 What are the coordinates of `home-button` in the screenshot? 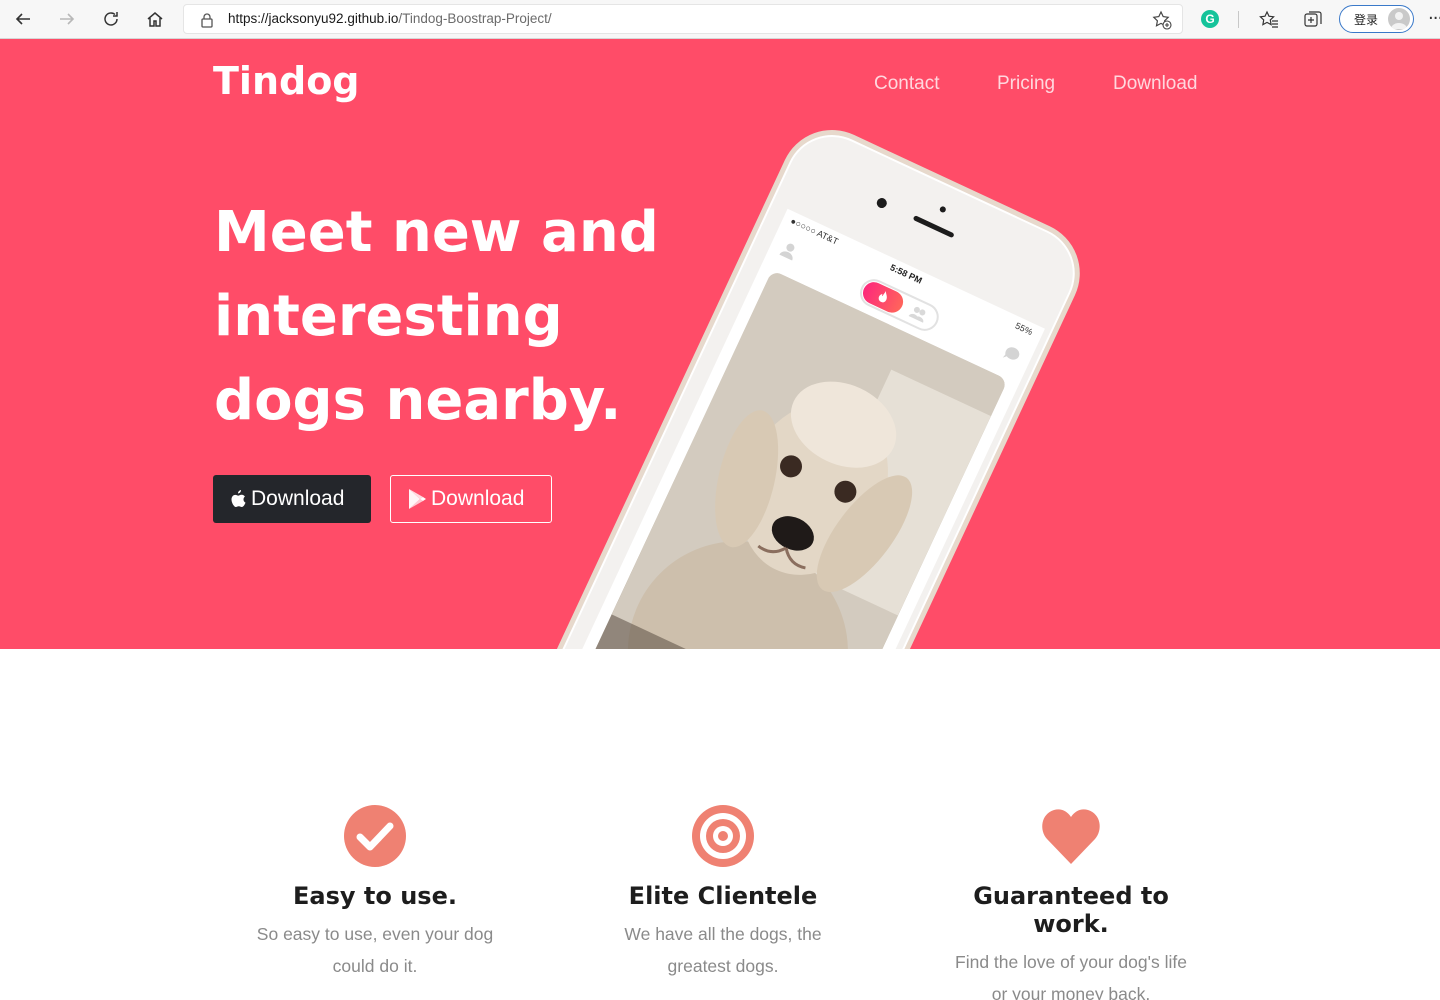 It's located at (155, 19).